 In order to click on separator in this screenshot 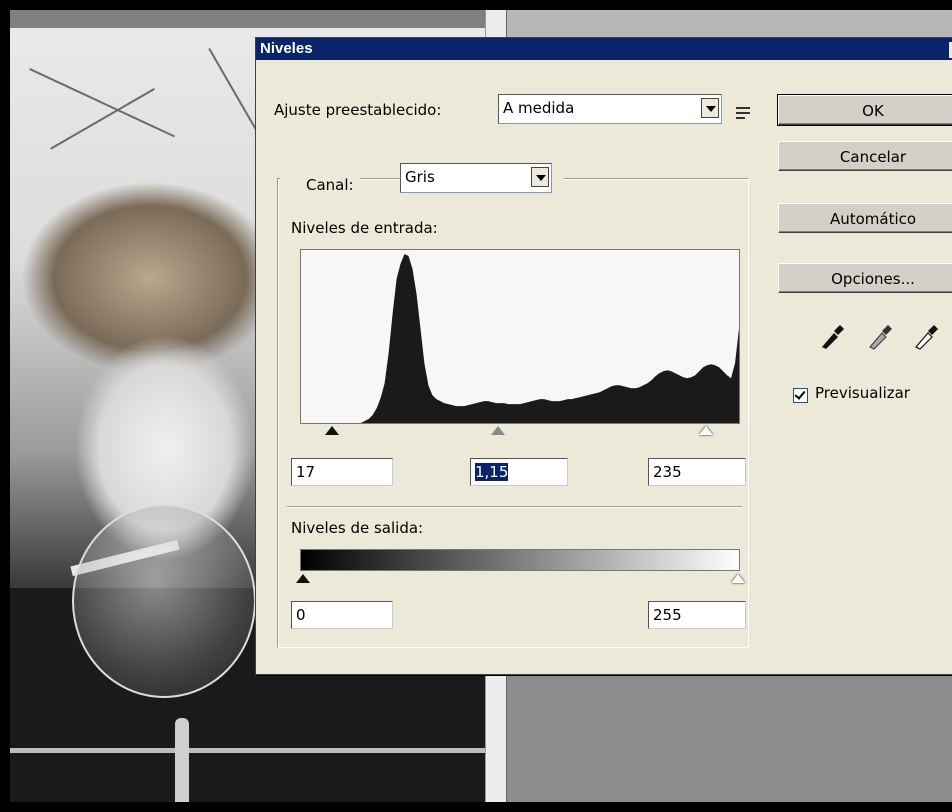, I will do `click(514, 507)`.